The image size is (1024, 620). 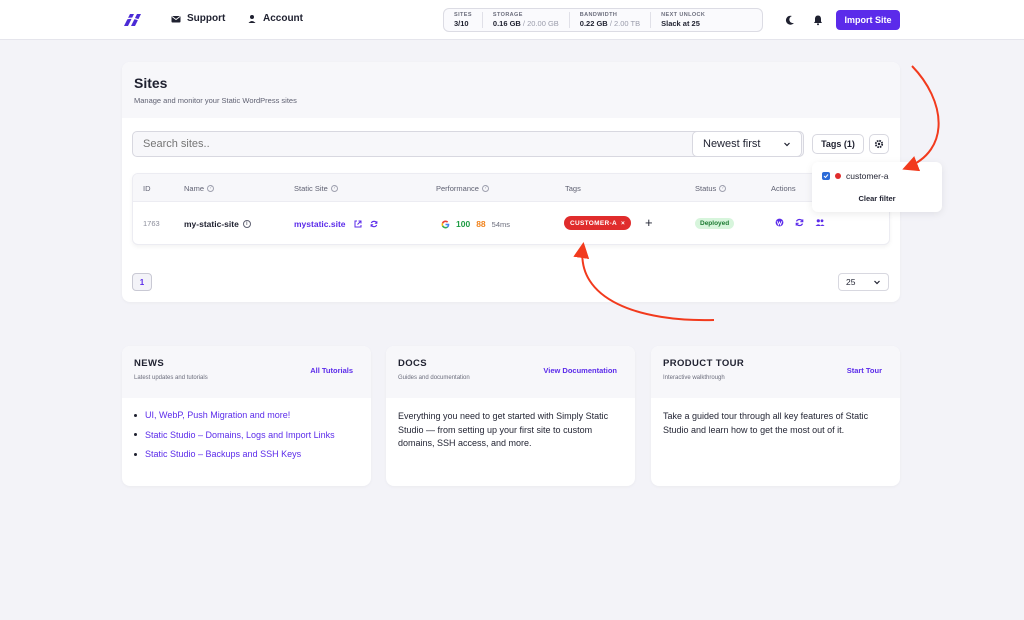 I want to click on stat-value: 3/10, so click(x=461, y=23).